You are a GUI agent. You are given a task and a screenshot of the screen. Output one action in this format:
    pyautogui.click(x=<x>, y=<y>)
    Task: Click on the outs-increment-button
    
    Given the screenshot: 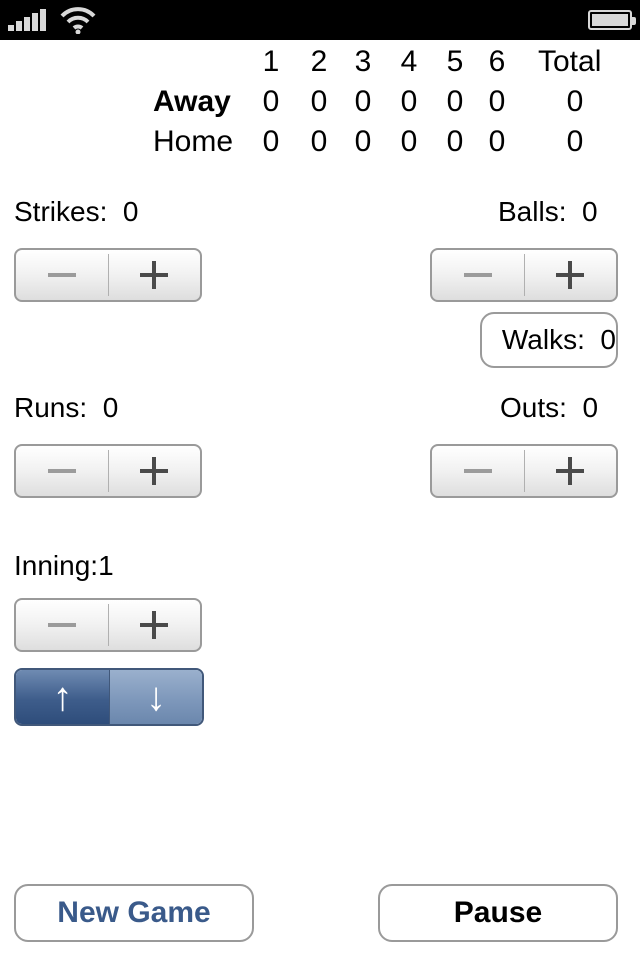 What is the action you would take?
    pyautogui.click(x=570, y=471)
    